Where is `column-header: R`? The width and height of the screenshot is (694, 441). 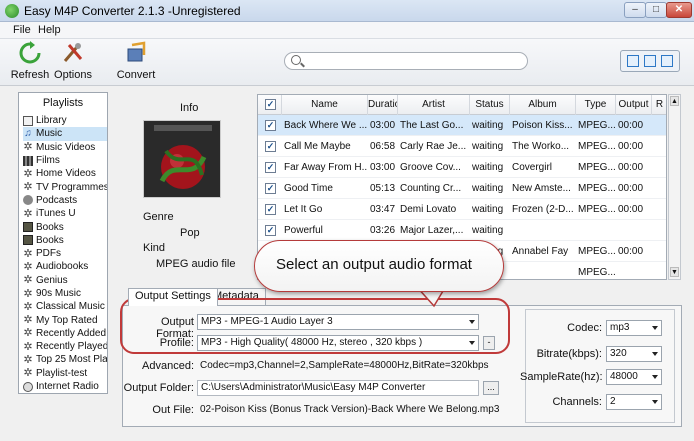 column-header: R is located at coordinates (659, 105).